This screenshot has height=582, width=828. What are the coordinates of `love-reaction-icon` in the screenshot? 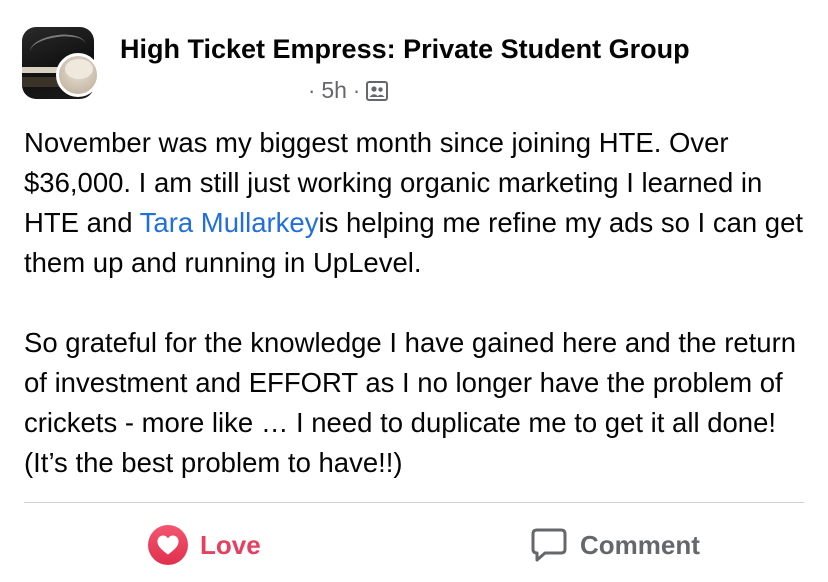 It's located at (168, 545).